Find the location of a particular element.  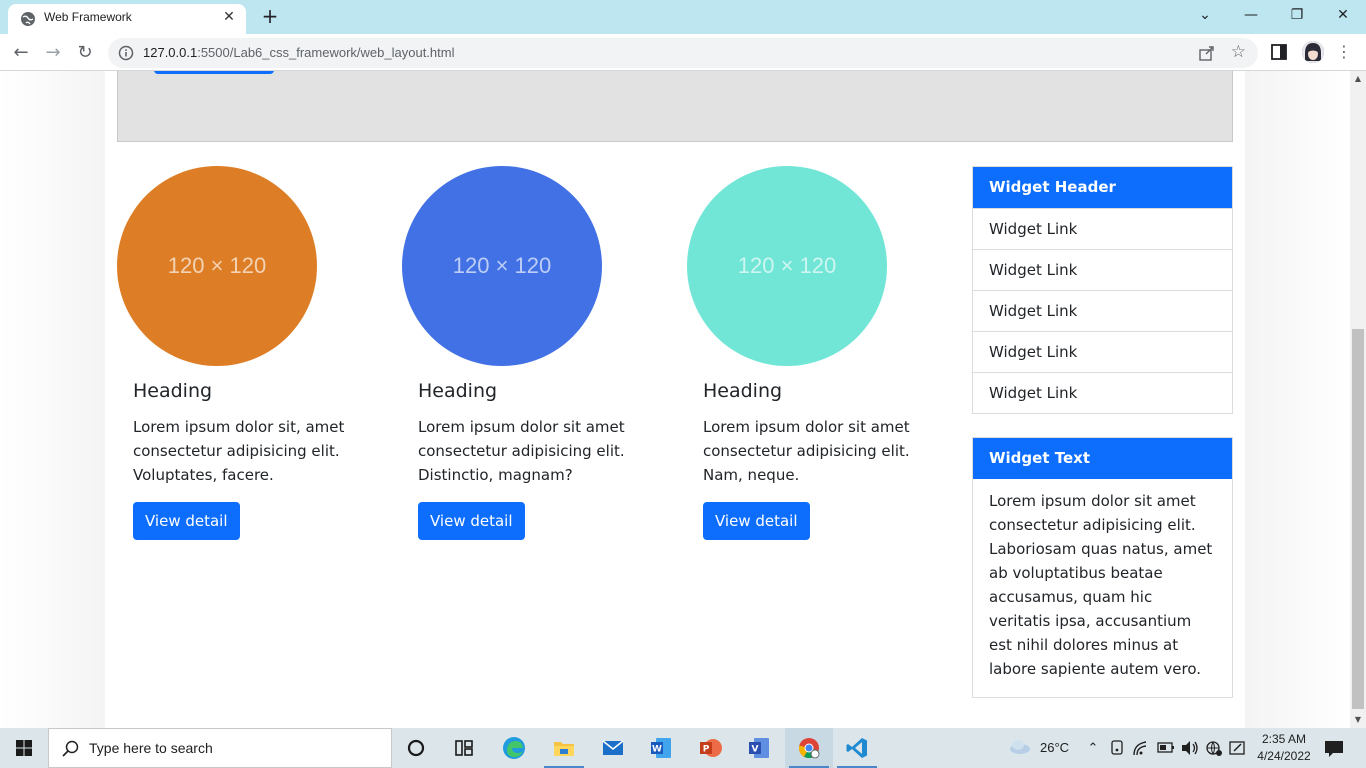

edge-icon is located at coordinates (514, 748).